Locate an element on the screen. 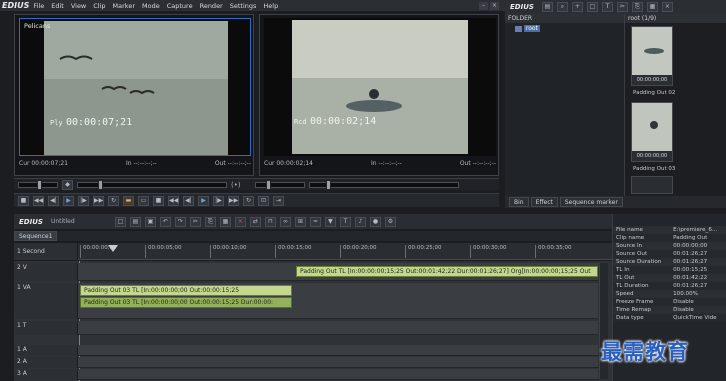 The height and width of the screenshot is (381, 726). player-video: Pelicans Ply 00:00:07;21 is located at coordinates (135, 87).